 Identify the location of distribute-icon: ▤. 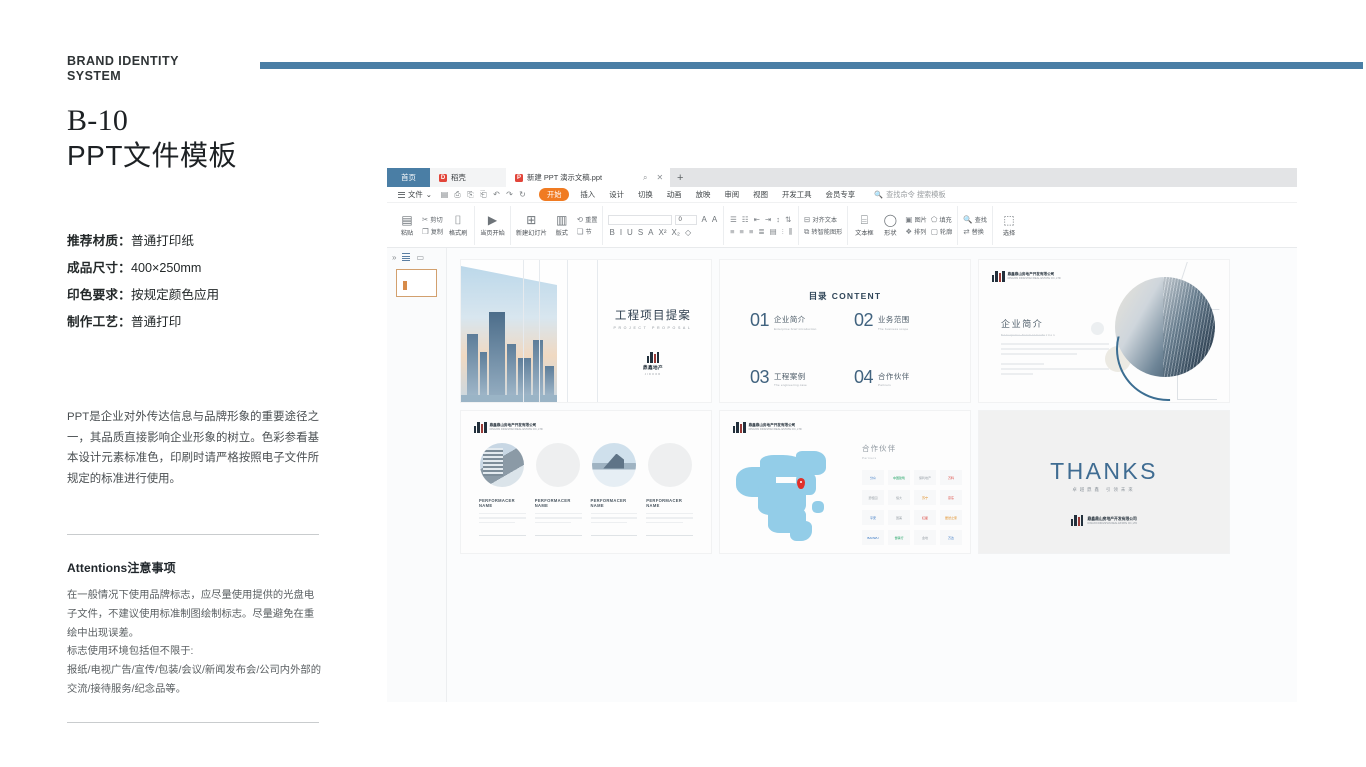
(773, 231).